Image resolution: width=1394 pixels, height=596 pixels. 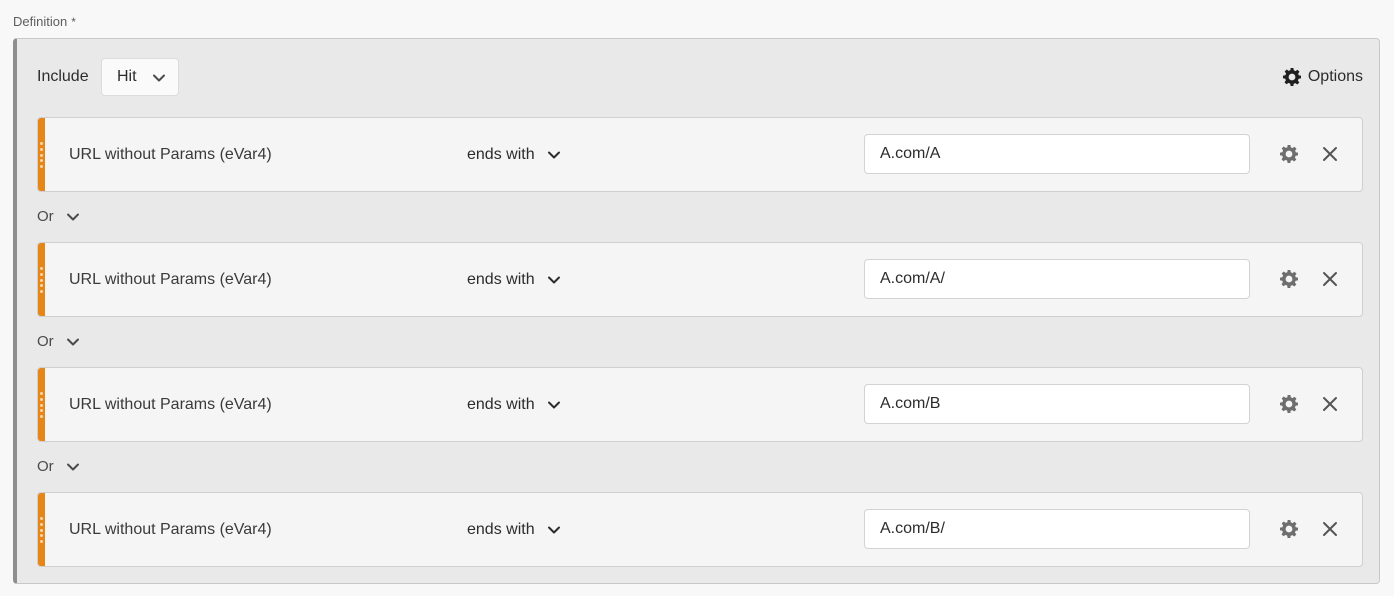 I want to click on options-button: Options, so click(x=1322, y=77).